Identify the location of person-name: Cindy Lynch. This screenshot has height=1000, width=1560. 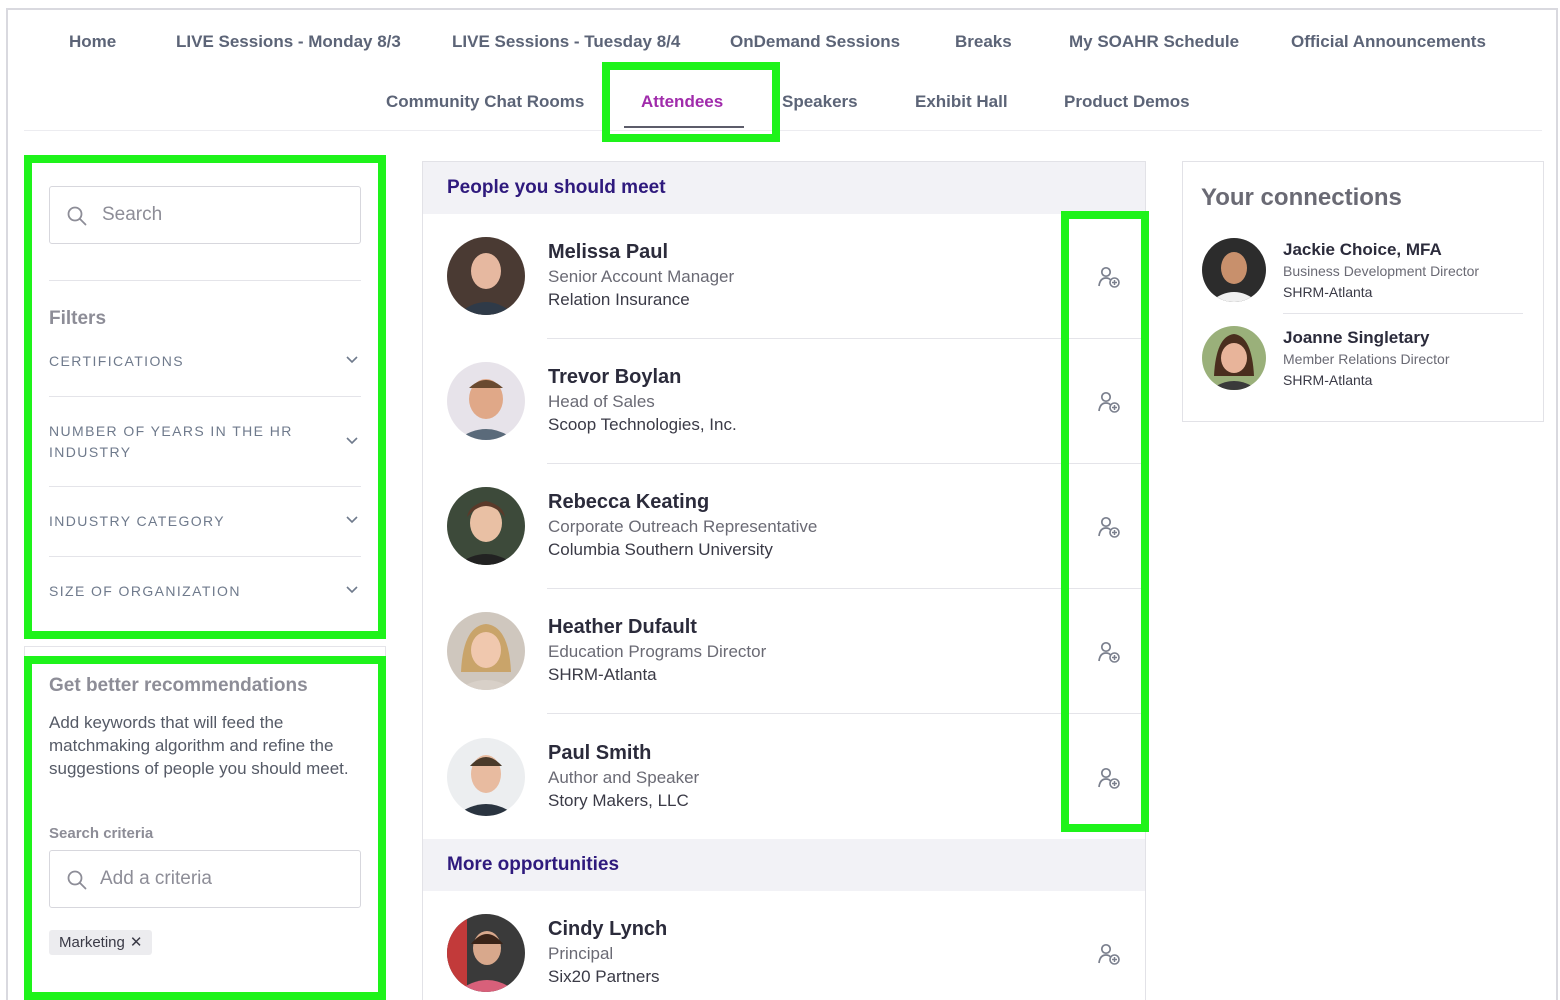
(607, 929).